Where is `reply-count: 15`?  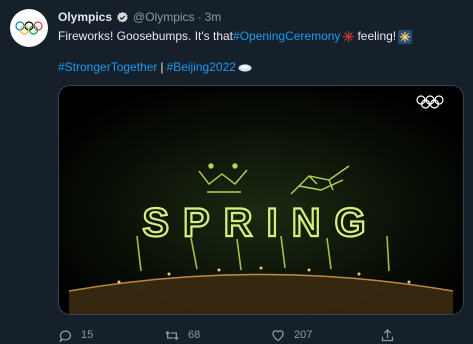 reply-count: 15 is located at coordinates (87, 335).